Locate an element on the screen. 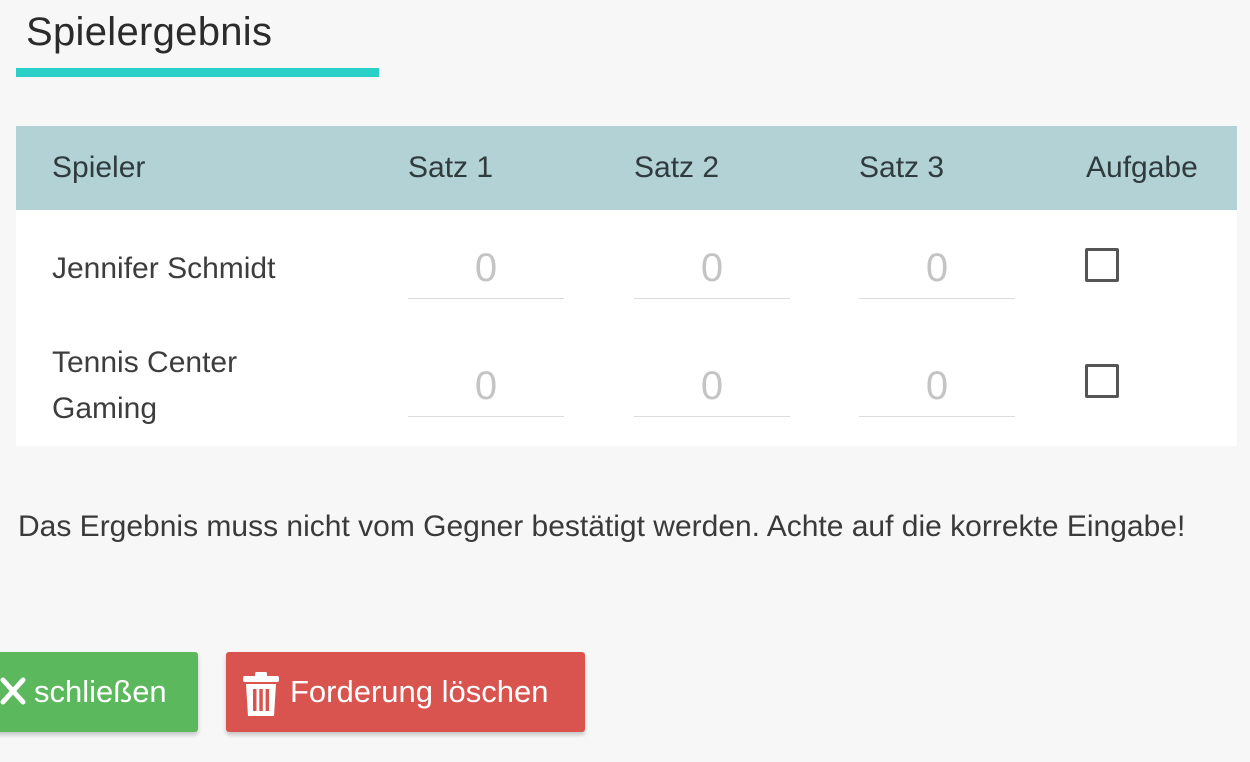  player-name: Jennifer Schmidt is located at coordinates (164, 268).